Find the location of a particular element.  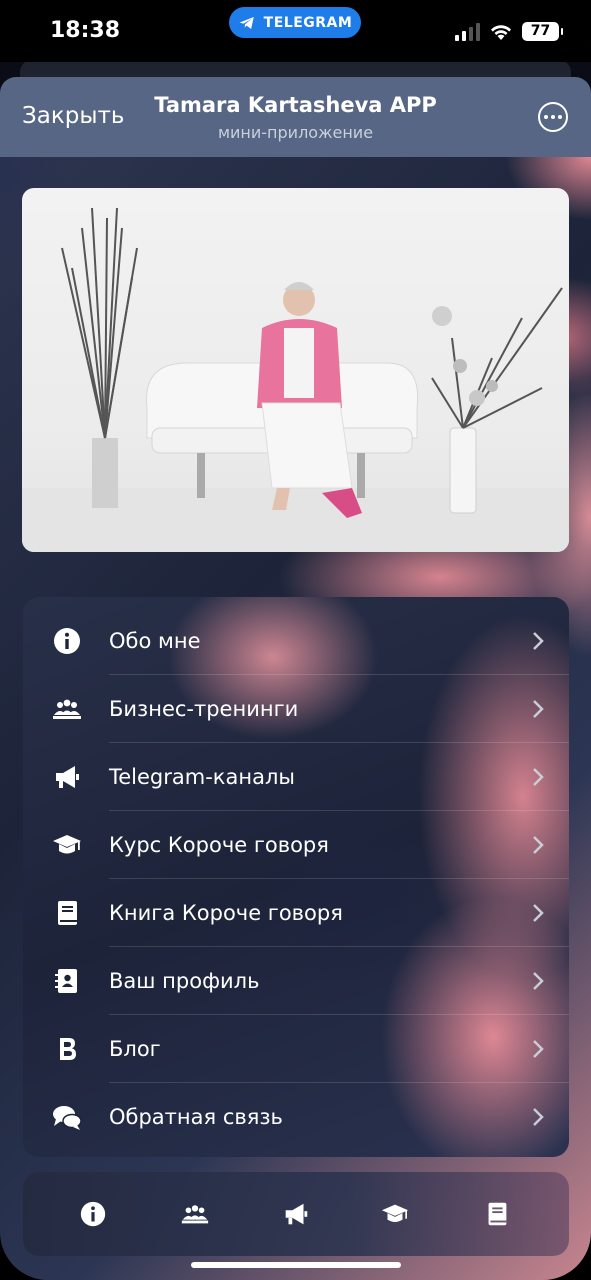

status-bar: 18:38 TELEGRAM 77 is located at coordinates (295, 31).